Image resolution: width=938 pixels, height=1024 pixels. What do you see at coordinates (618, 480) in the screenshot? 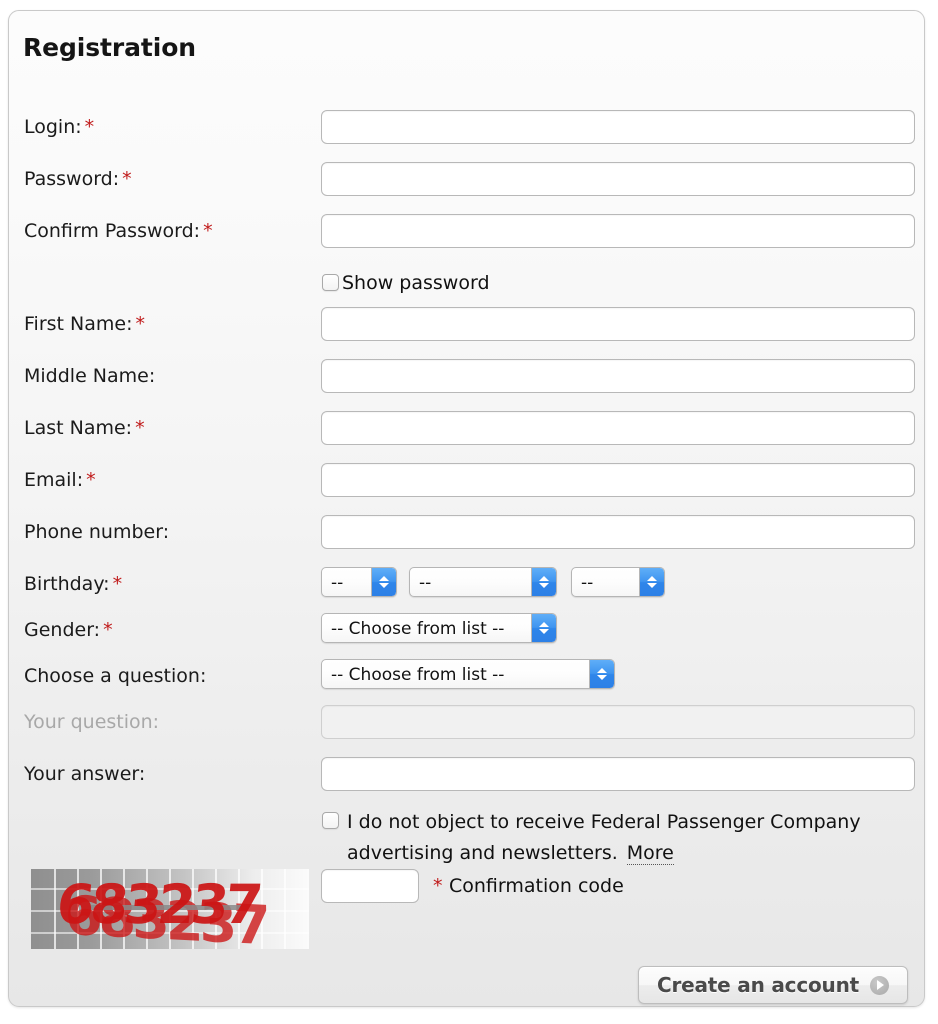
I see `email-input` at bounding box center [618, 480].